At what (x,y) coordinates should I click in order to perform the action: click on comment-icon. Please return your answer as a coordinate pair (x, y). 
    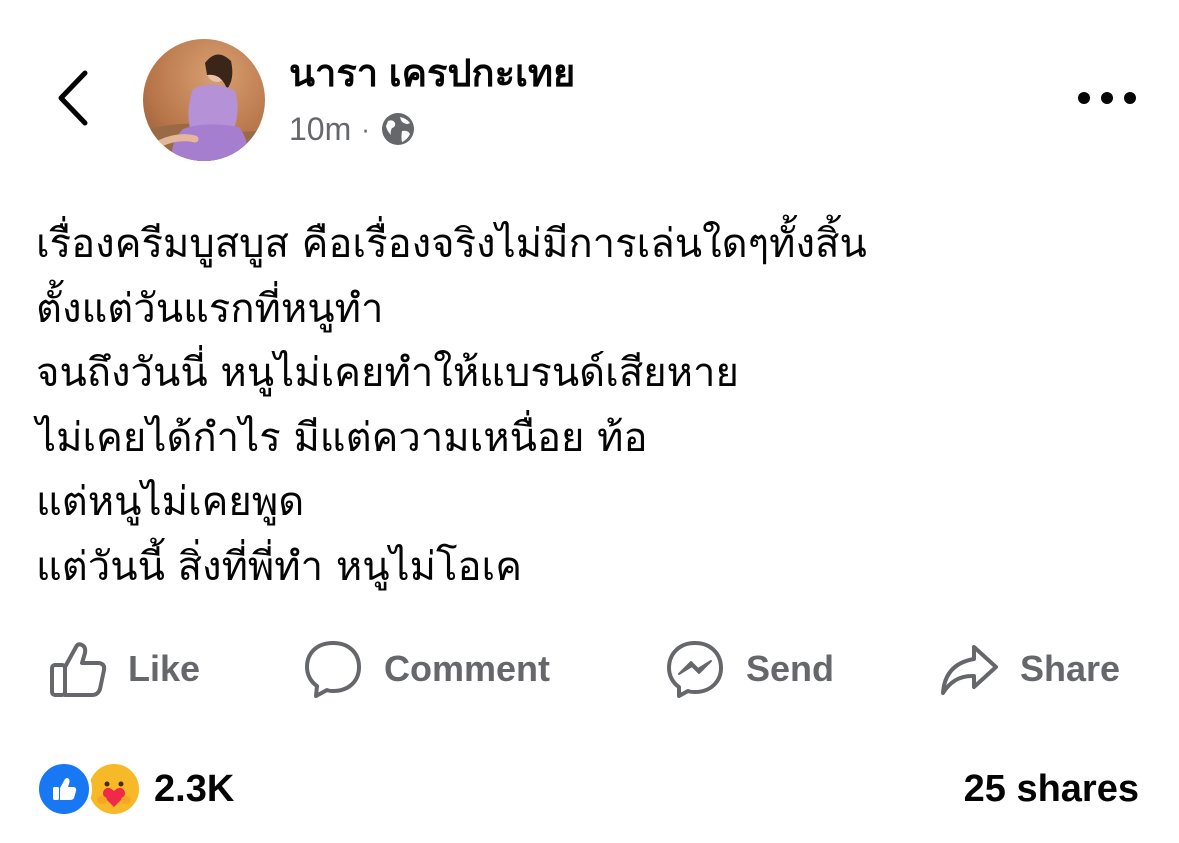
    Looking at the image, I should click on (333, 669).